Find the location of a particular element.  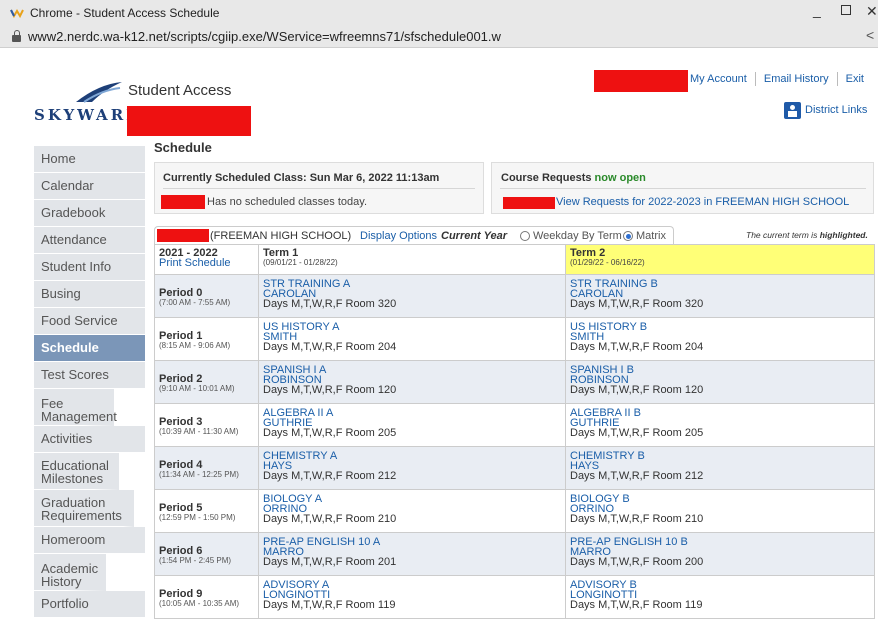

print-schedule-link: Print Schedule is located at coordinates (206, 263).